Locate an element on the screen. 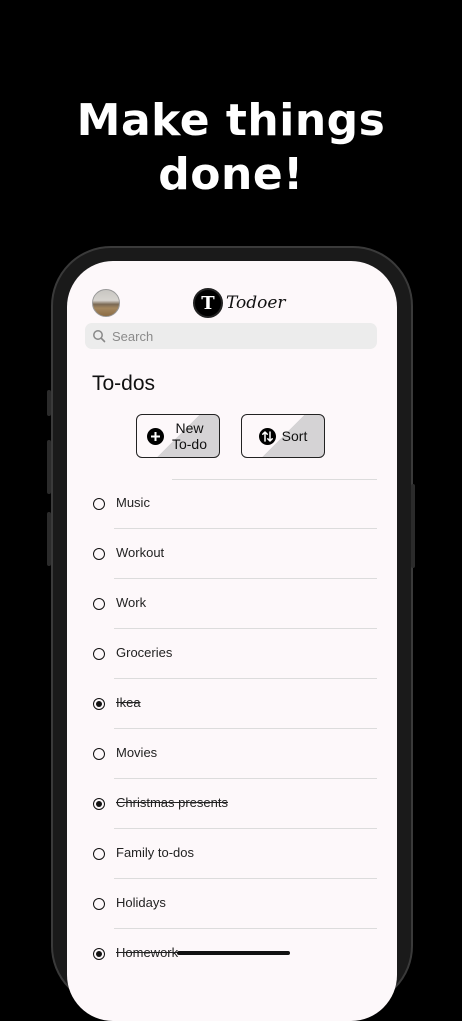 This screenshot has width=462, height=1021. search-icon is located at coordinates (99, 336).